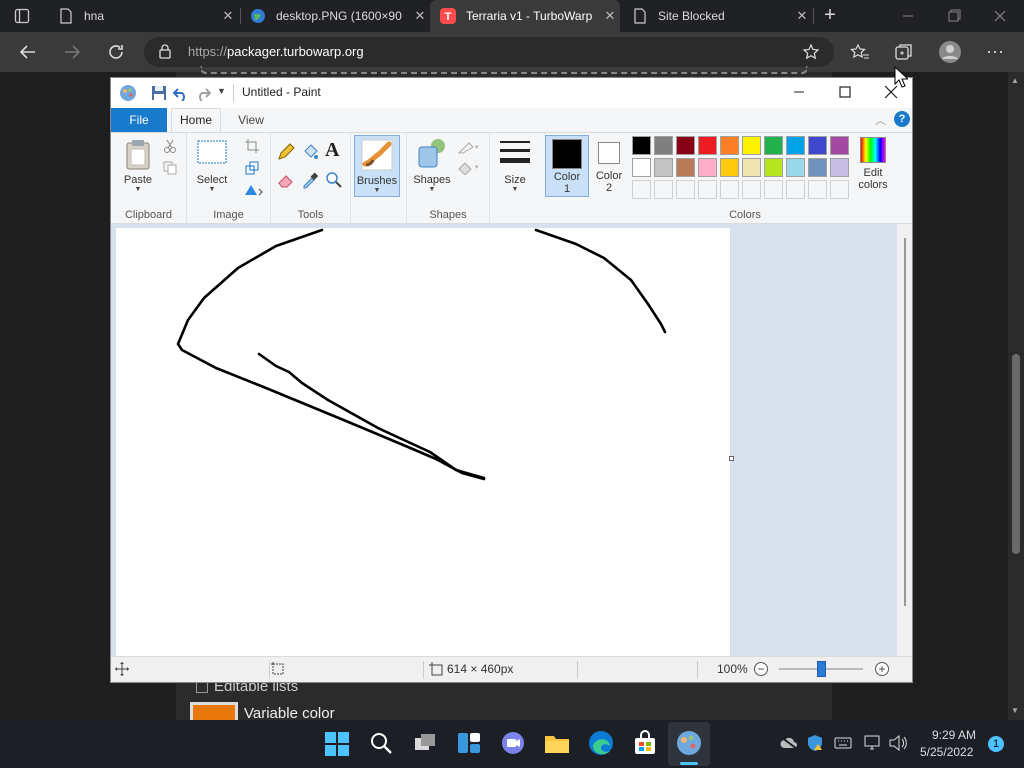 The height and width of the screenshot is (768, 1024). What do you see at coordinates (170, 148) in the screenshot?
I see `cut-icon` at bounding box center [170, 148].